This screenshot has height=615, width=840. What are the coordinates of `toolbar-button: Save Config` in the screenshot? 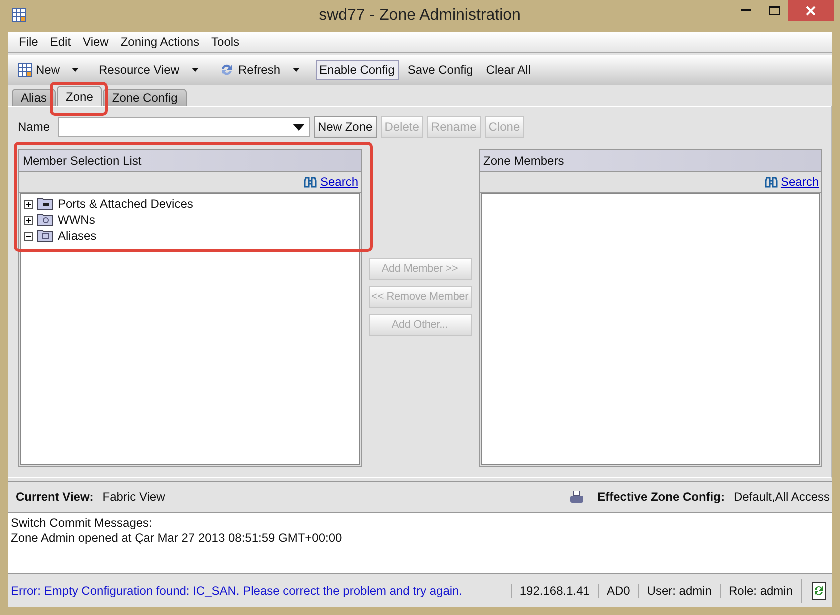 It's located at (441, 70).